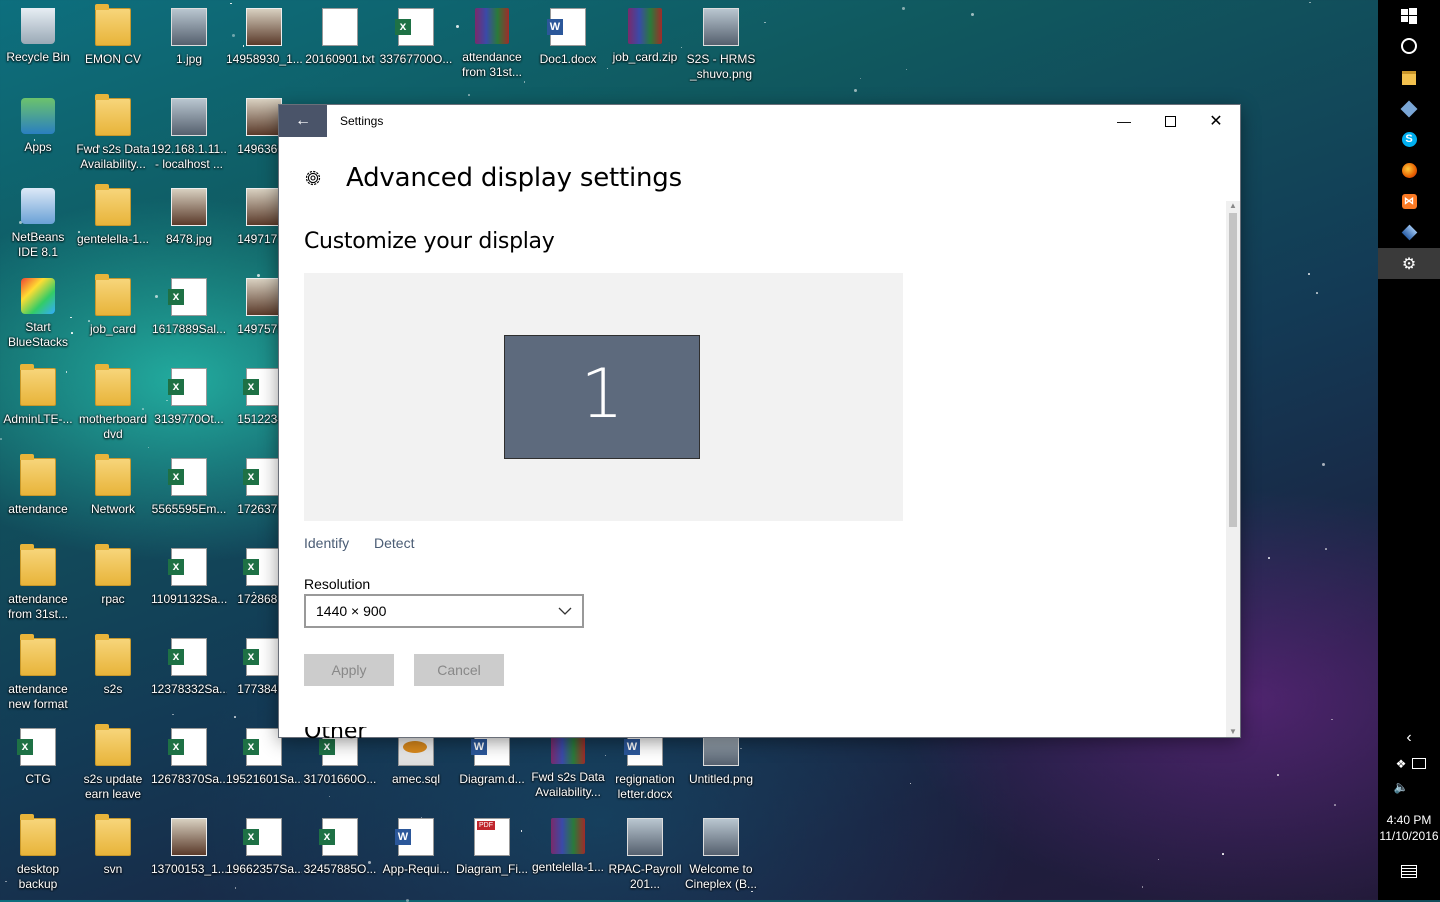 Image resolution: width=1440 pixels, height=902 pixels. I want to click on desktop-icon: 20160901.txt, so click(340, 43).